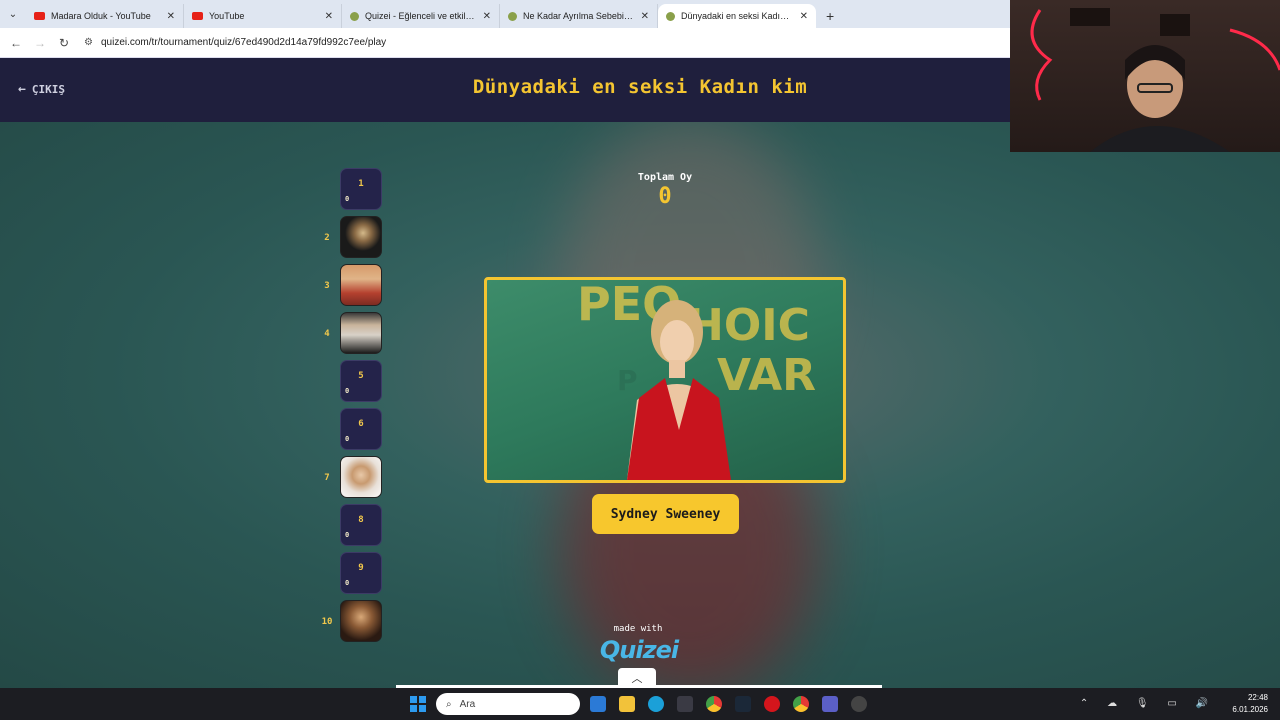  I want to click on file-explorer-icon, so click(627, 704).